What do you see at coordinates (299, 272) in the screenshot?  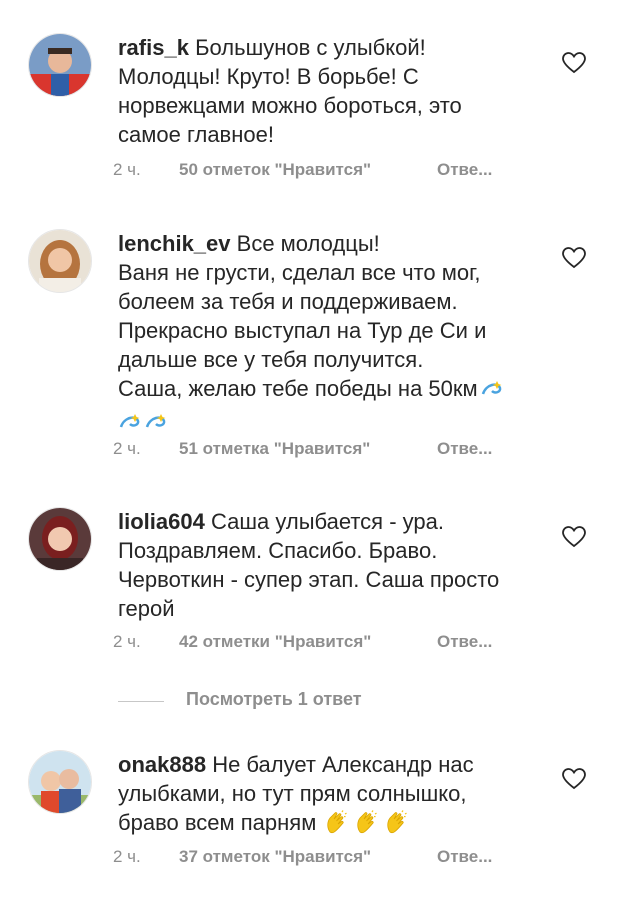 I see `comment-text-line: Ваня не грусти, сделал все что мог,` at bounding box center [299, 272].